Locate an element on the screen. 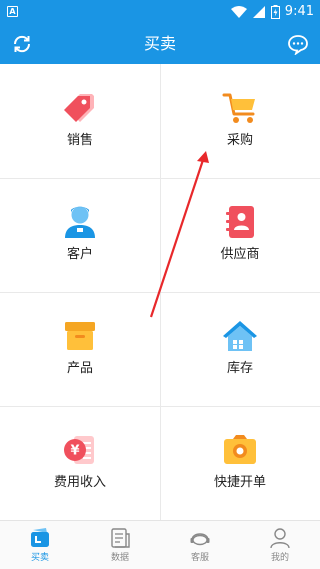 Image resolution: width=320 pixels, height=569 pixels. menu-item-customer: 客户 is located at coordinates (80, 235).